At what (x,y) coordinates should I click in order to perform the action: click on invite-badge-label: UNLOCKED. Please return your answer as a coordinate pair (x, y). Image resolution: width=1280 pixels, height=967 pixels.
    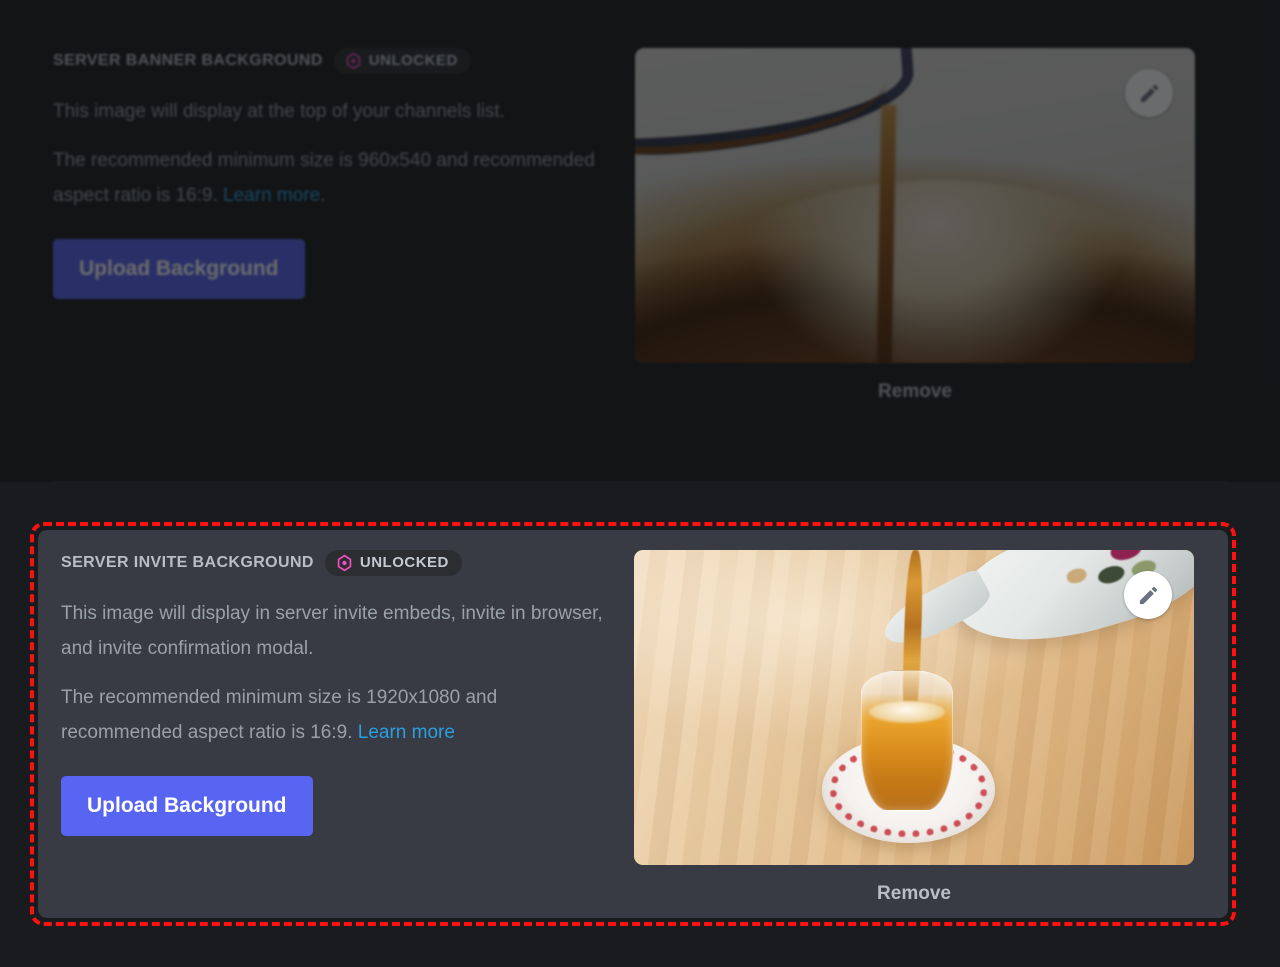
    Looking at the image, I should click on (404, 562).